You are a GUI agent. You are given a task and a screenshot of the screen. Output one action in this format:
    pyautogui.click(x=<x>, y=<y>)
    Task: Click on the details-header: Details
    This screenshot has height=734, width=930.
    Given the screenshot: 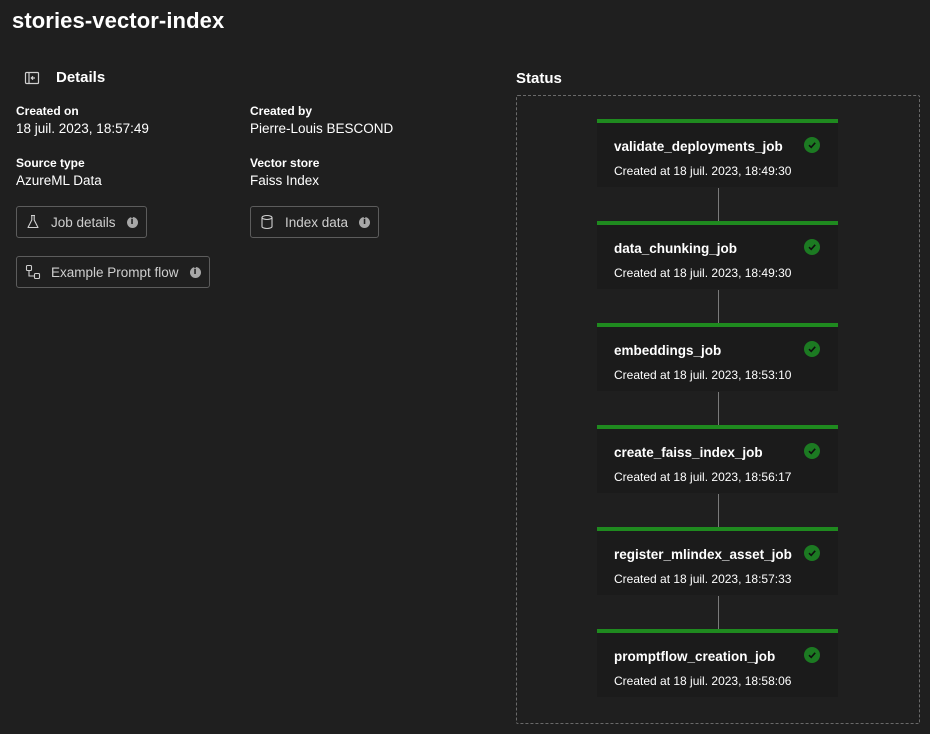 What is the action you would take?
    pyautogui.click(x=64, y=77)
    